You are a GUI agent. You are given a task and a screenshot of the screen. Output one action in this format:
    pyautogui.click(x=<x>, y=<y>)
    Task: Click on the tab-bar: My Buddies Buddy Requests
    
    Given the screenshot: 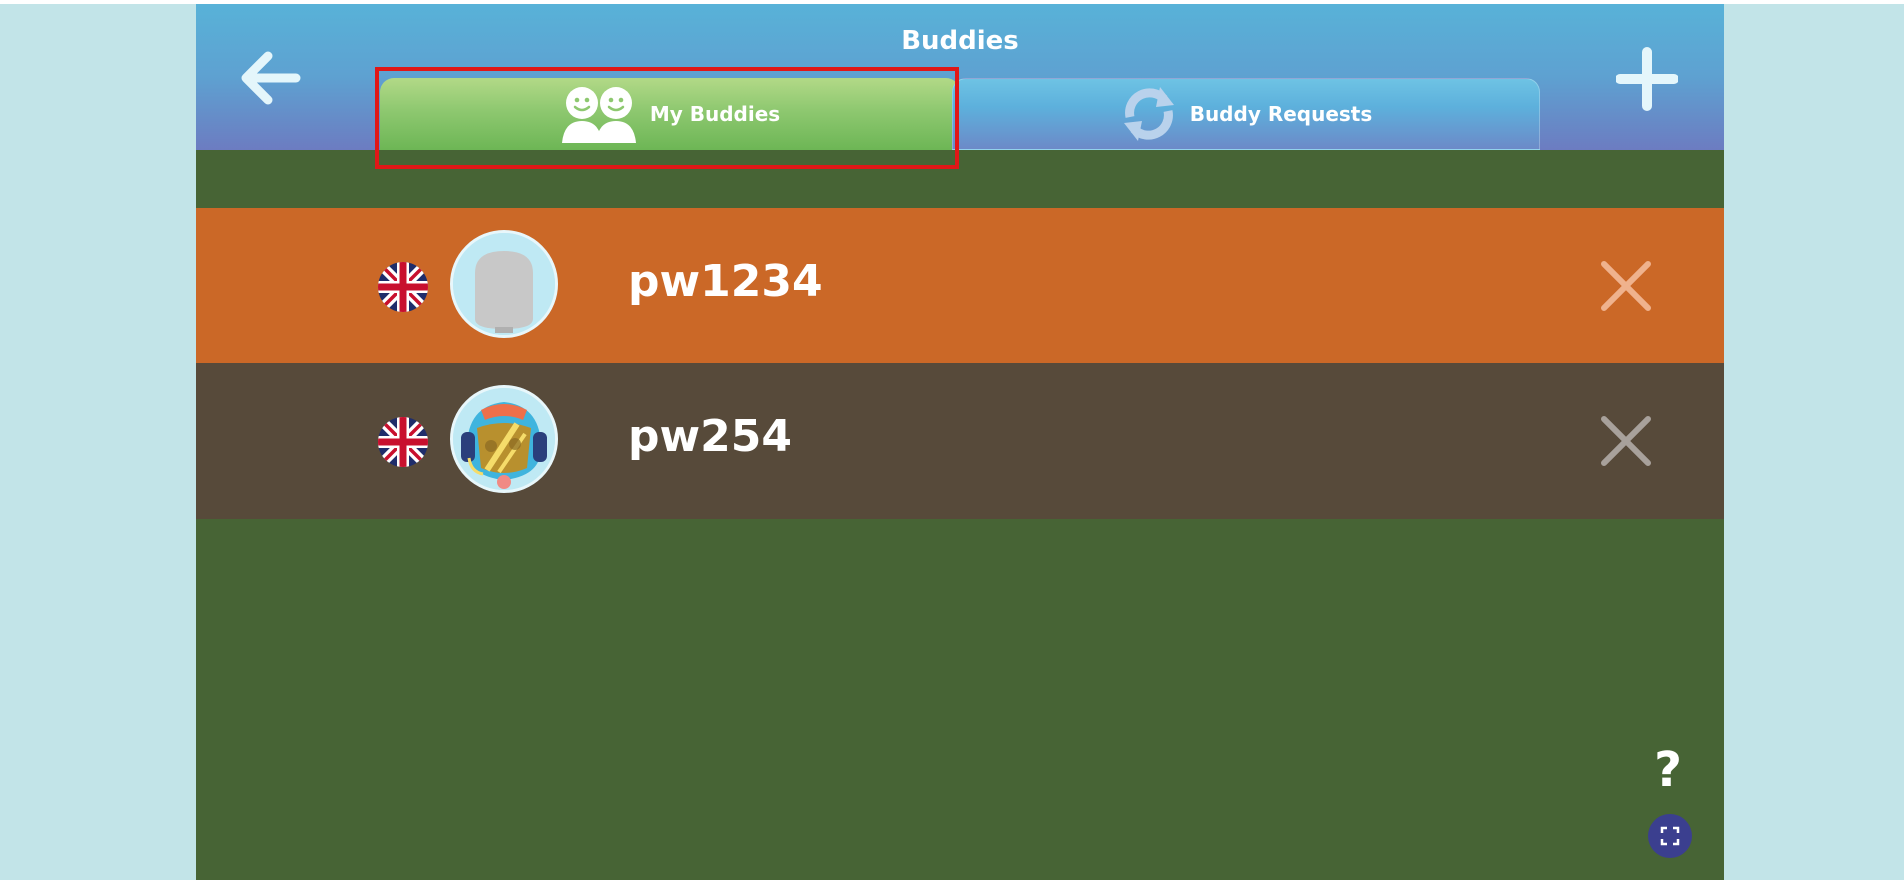 What is the action you would take?
    pyautogui.click(x=960, y=114)
    